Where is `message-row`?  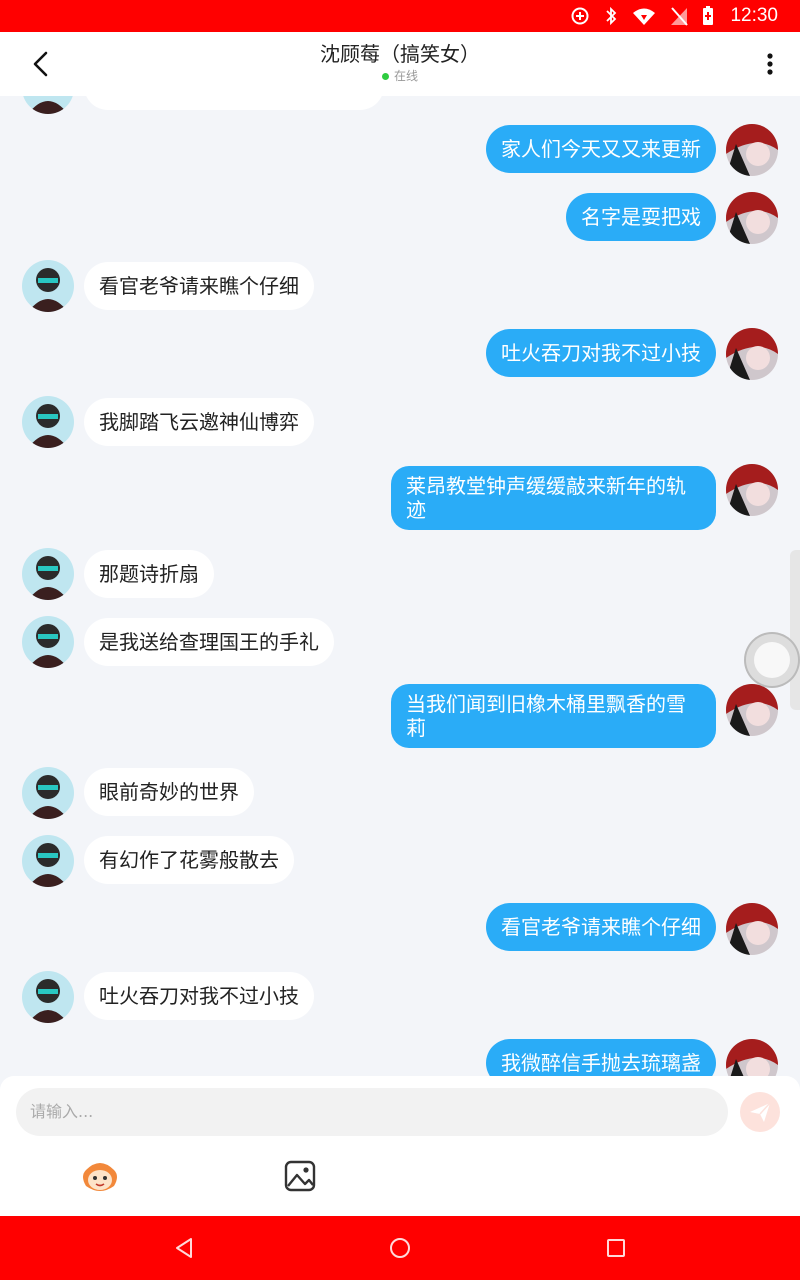
message-row is located at coordinates (400, 105).